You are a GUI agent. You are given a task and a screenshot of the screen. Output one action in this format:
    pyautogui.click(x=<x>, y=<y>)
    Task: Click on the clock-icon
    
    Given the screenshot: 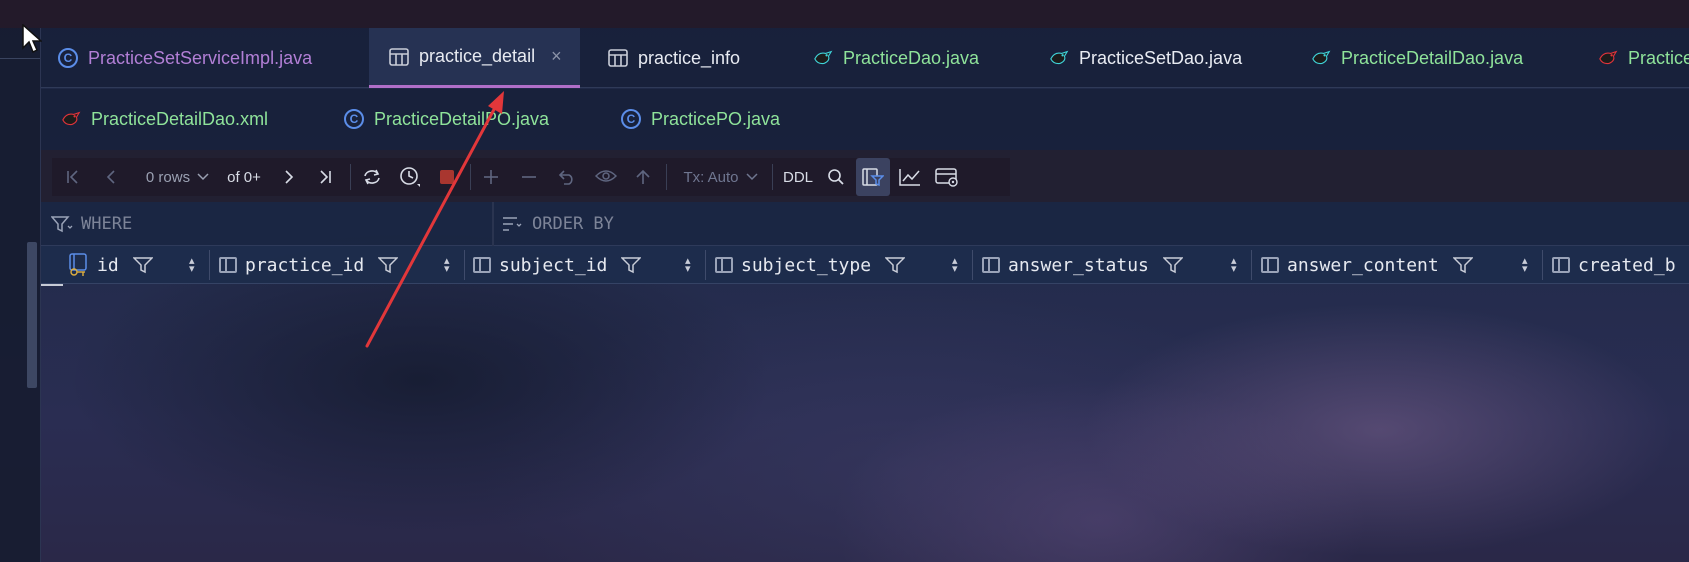 What is the action you would take?
    pyautogui.click(x=410, y=177)
    